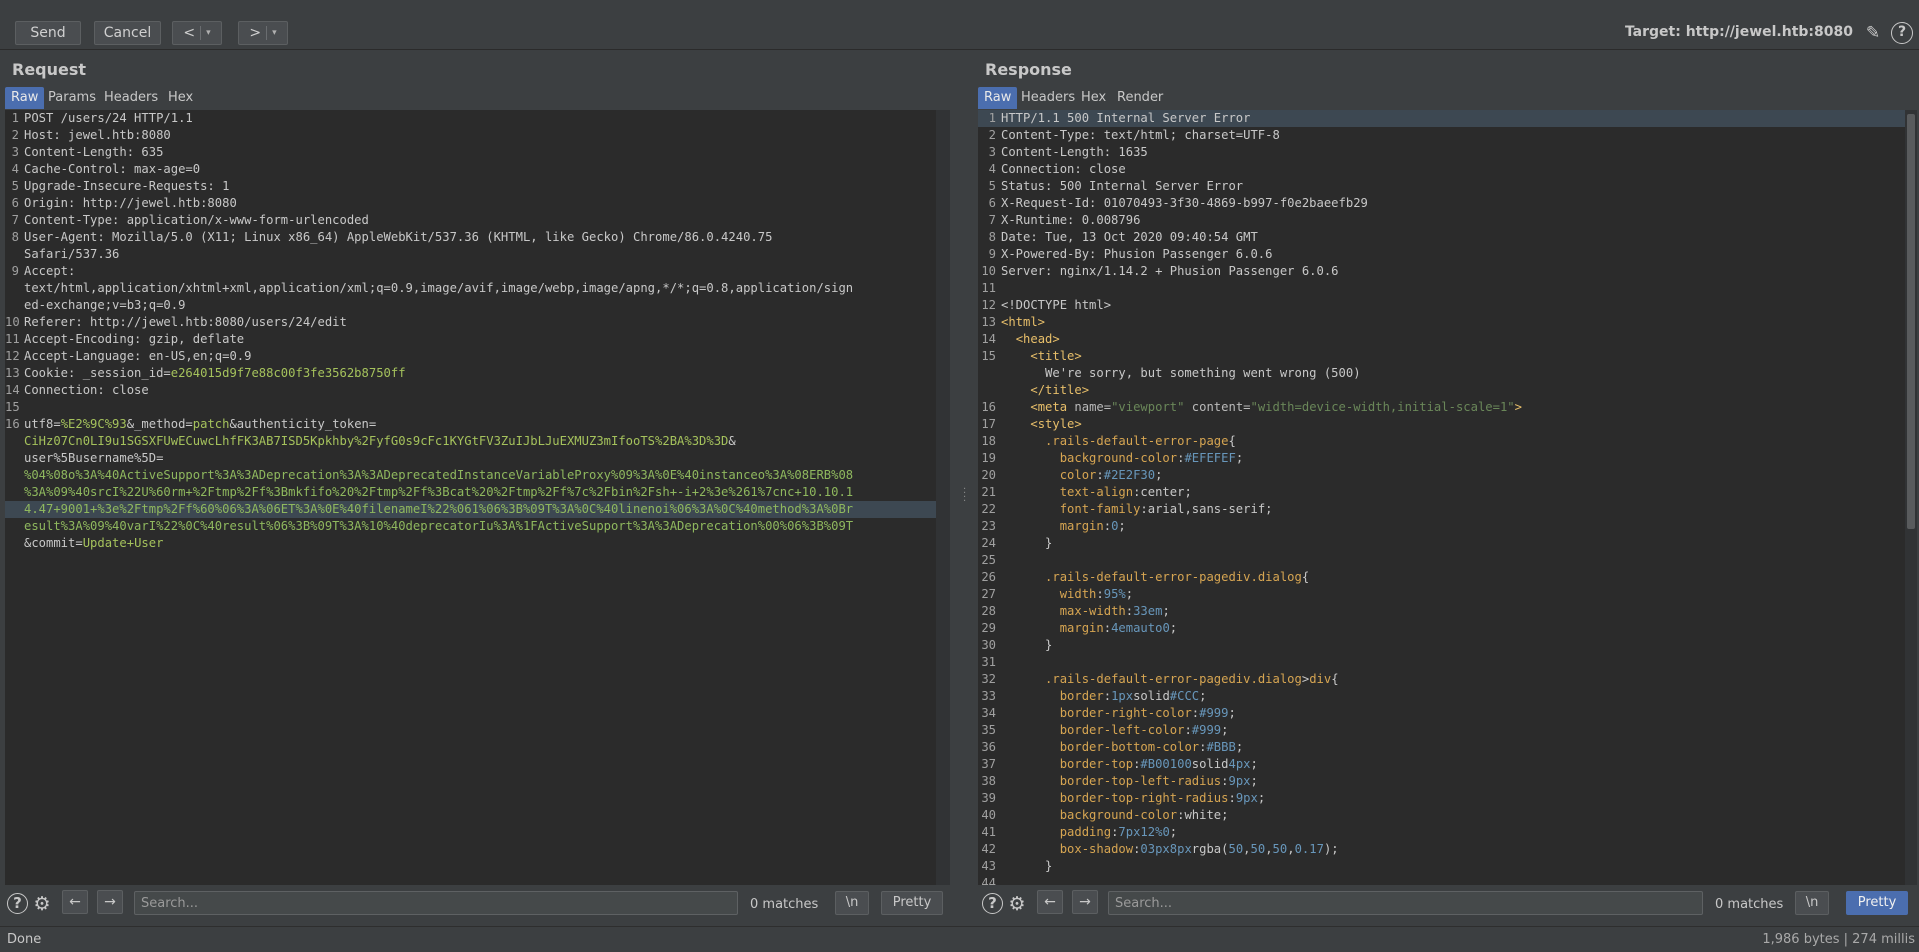 The height and width of the screenshot is (952, 1919). I want to click on code-line: 38 border-top-left-radius:9px;, so click(1441, 781).